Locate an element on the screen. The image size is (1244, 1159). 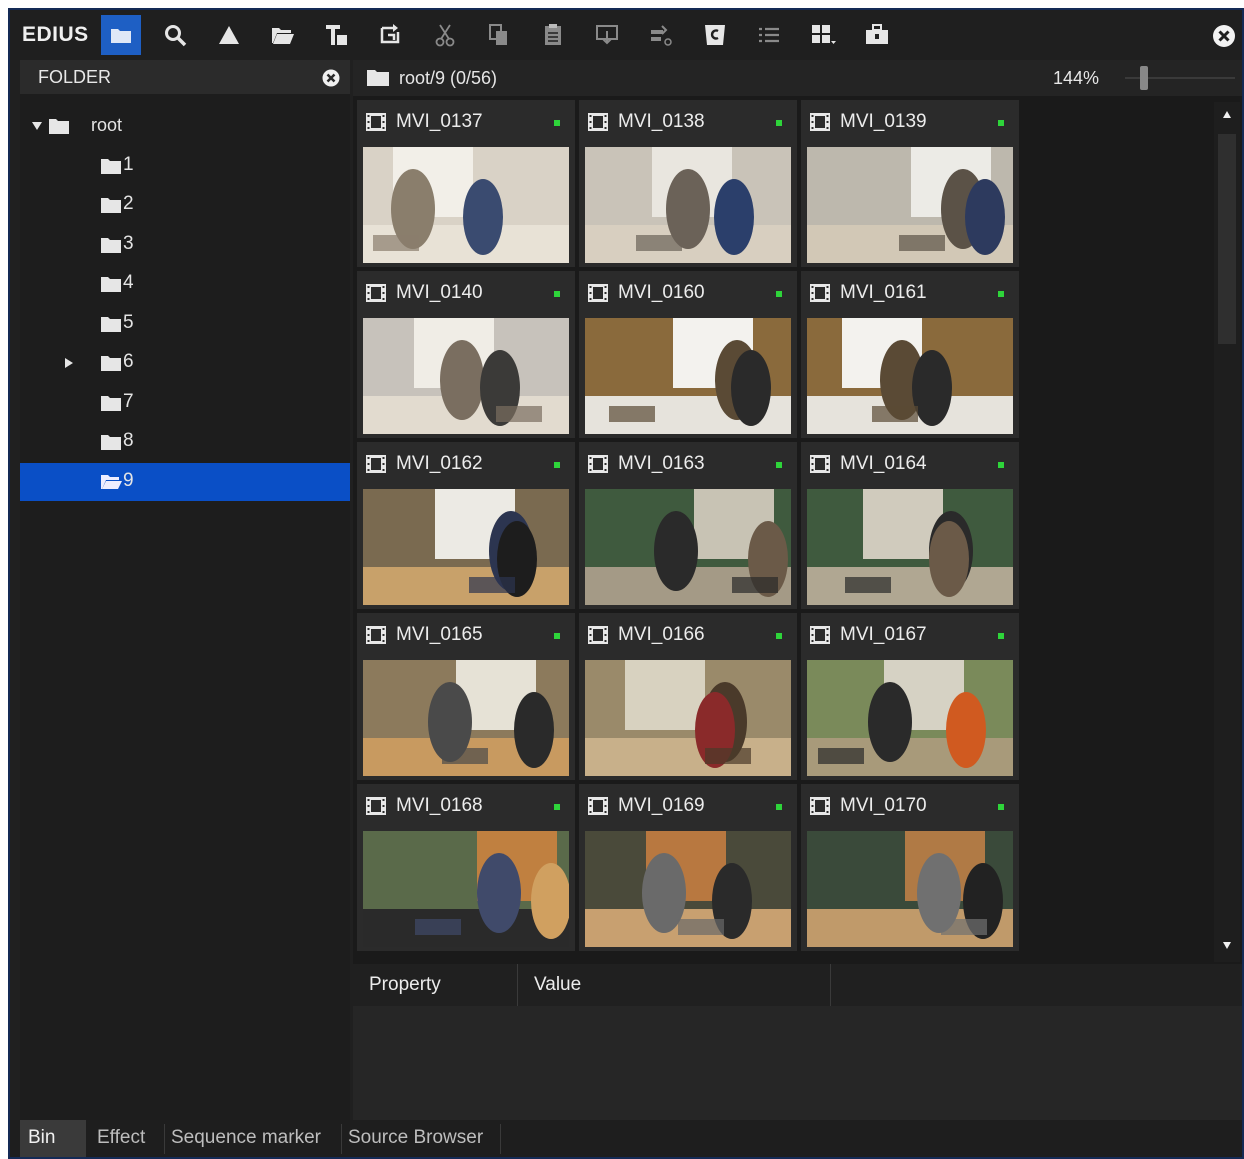
zoom-slider-thumb is located at coordinates (1144, 78).